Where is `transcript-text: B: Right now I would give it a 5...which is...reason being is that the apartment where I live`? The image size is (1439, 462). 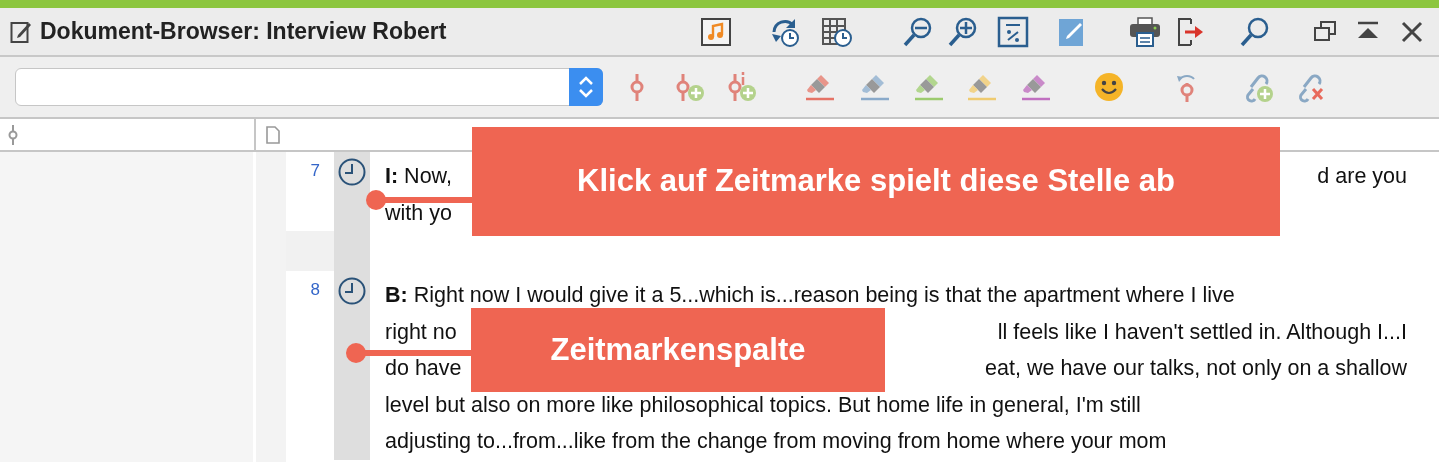 transcript-text: B: Right now I would give it a 5...which is...reason being is that the apartment where I live is located at coordinates (810, 295).